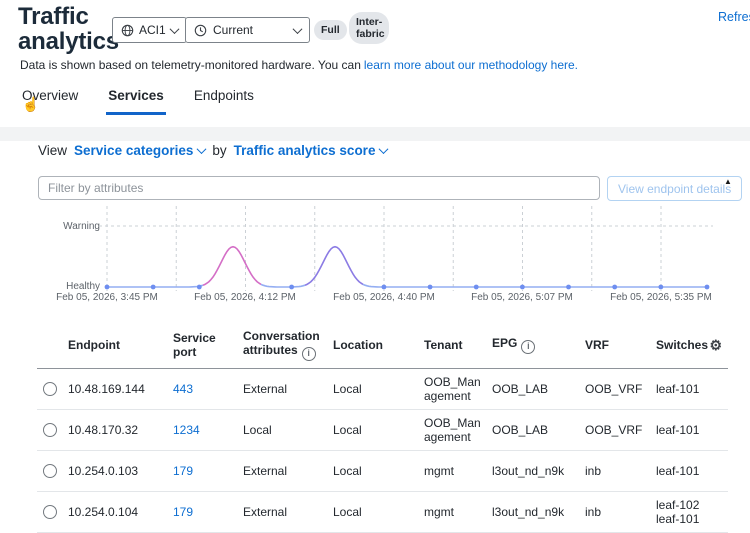 This screenshot has width=750, height=533. I want to click on service-port-link: 443, so click(183, 389).